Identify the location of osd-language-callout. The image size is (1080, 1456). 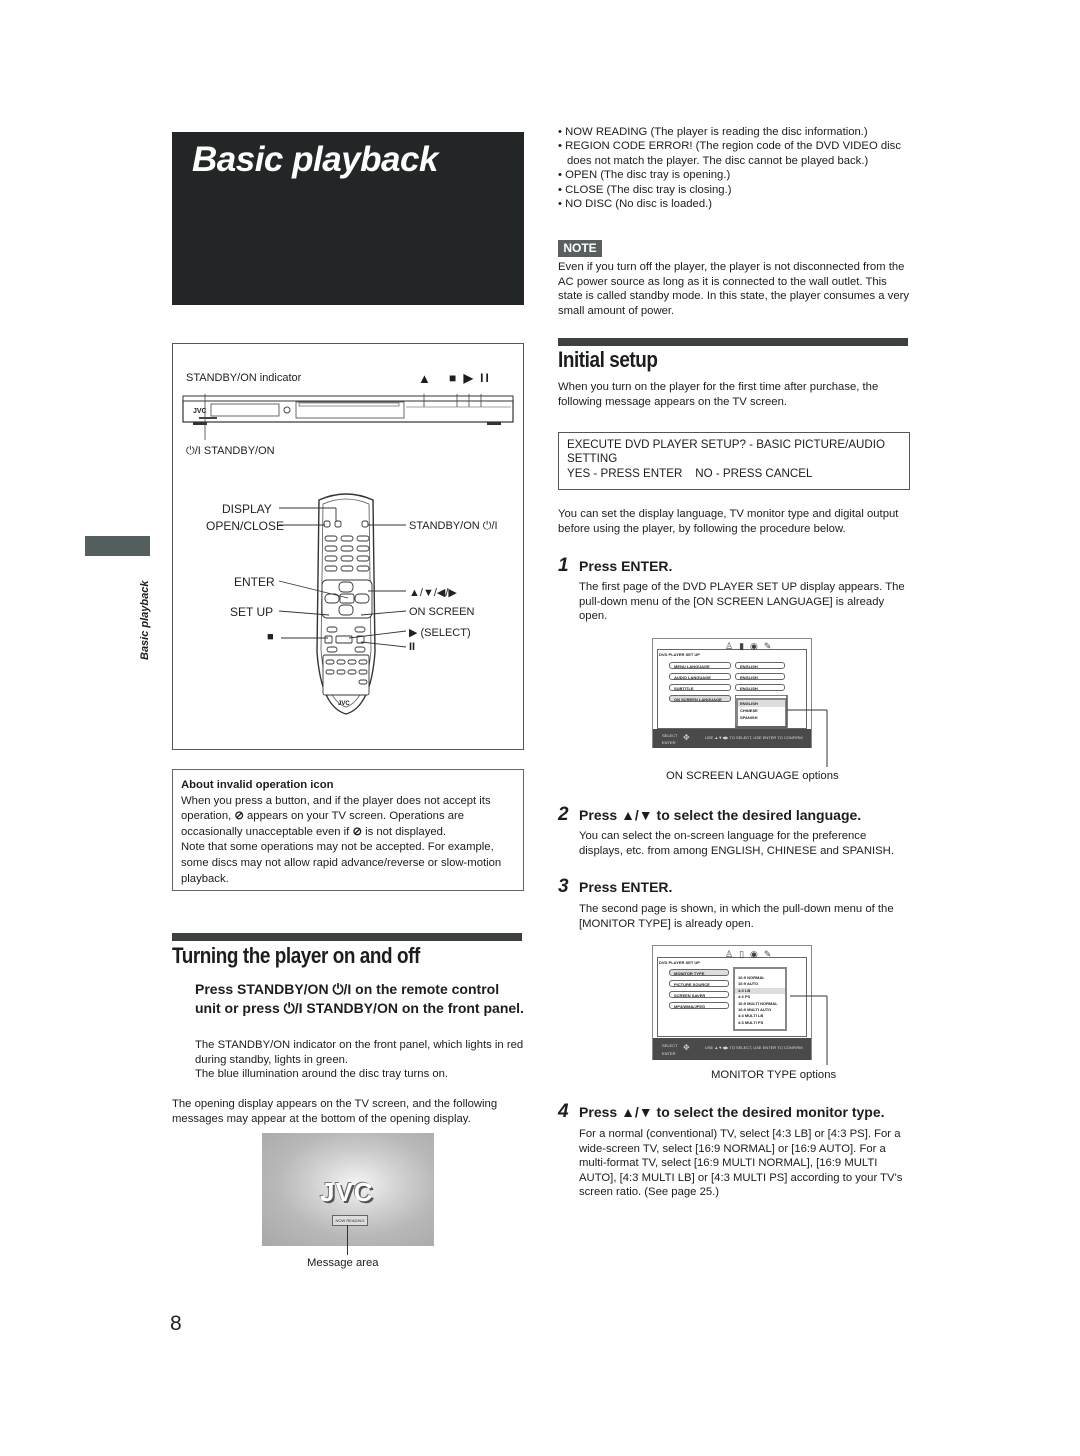
(781, 731).